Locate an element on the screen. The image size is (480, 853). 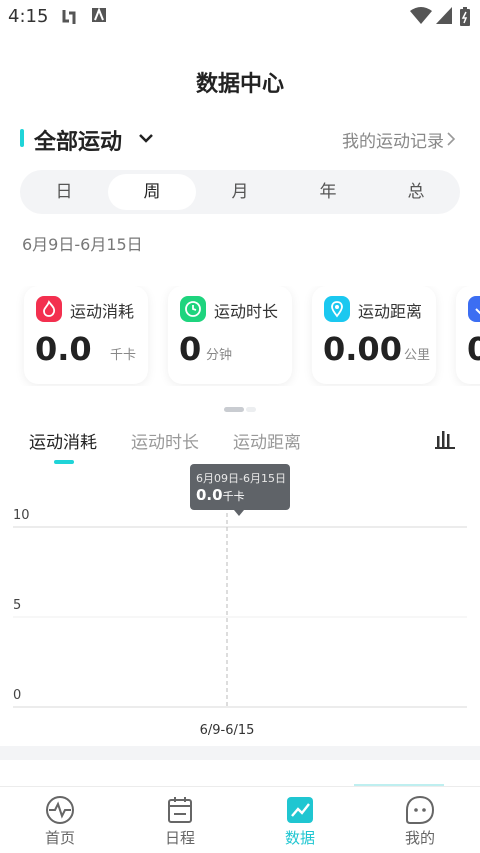
pager-dot-active is located at coordinates (234, 409).